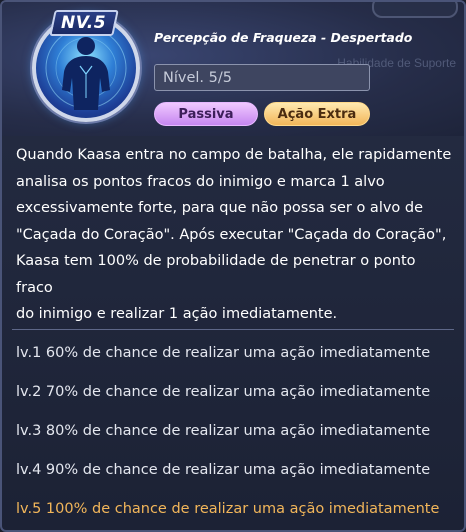 The image size is (466, 532). I want to click on skill-level-badge-text: NV.5, so click(84, 23).